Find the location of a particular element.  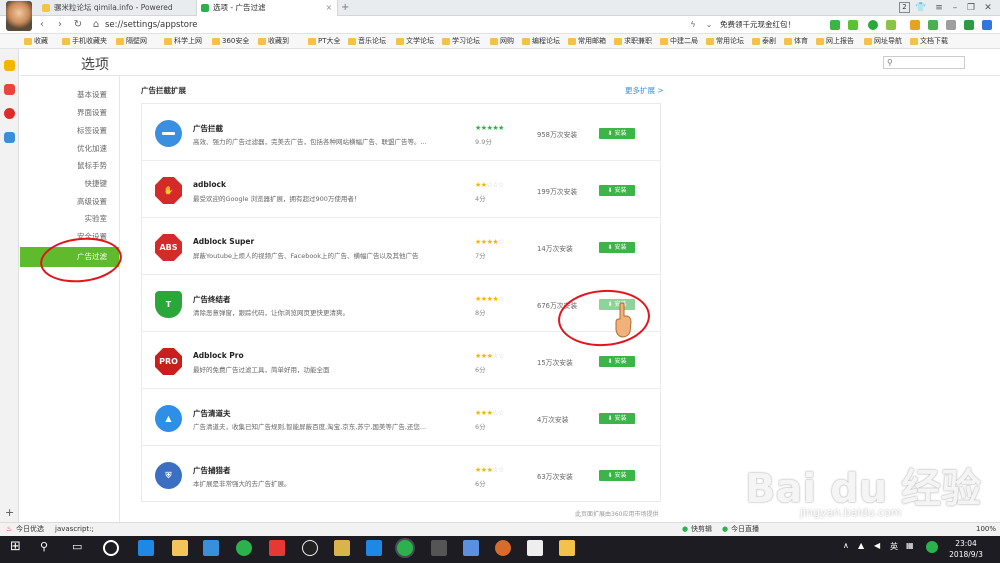

sidebar-item-ui: 界面设置 is located at coordinates (69, 113).